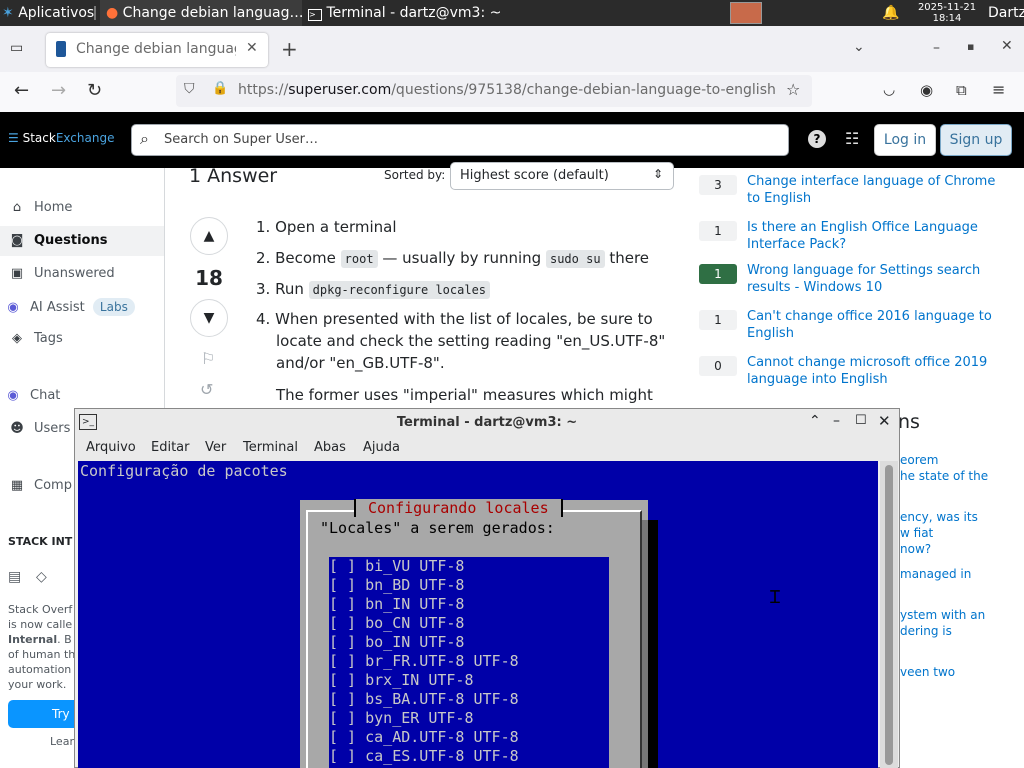 The image size is (1024, 768). I want to click on sidebar-item-questions: ◙ Questions, so click(58, 241).